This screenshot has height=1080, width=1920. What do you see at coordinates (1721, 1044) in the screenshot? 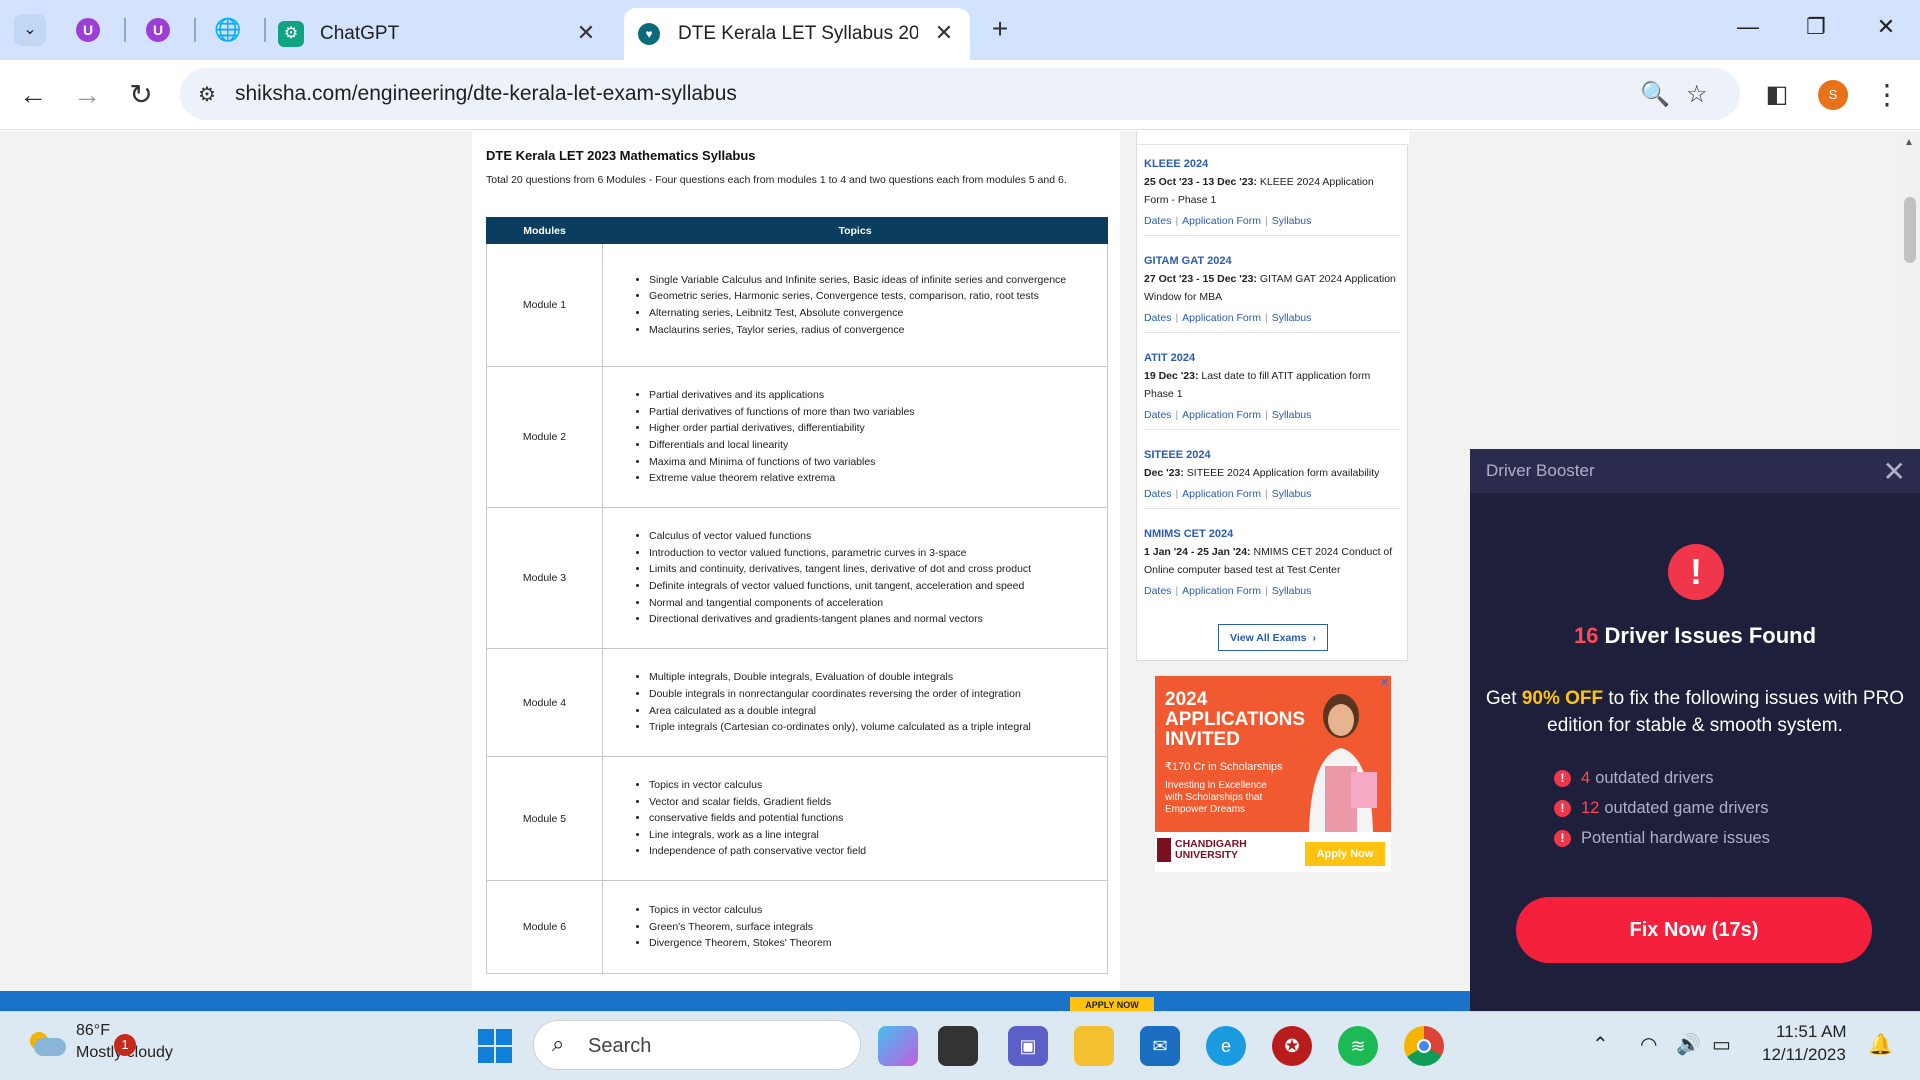
I see `battery-icon: ▭` at bounding box center [1721, 1044].